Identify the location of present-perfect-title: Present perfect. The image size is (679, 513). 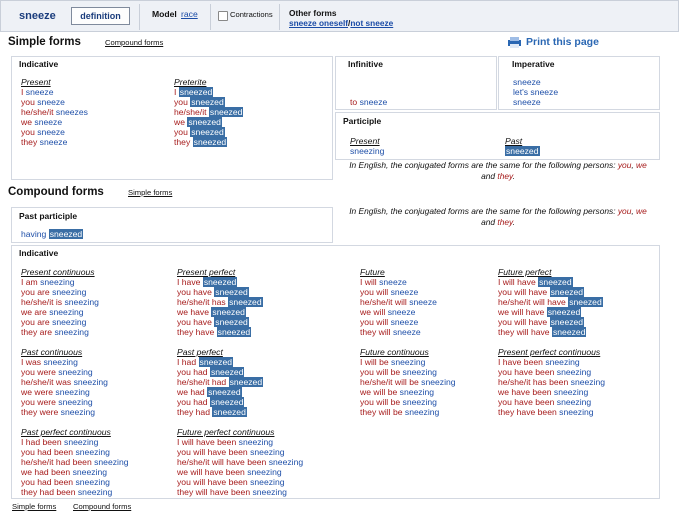
(206, 272).